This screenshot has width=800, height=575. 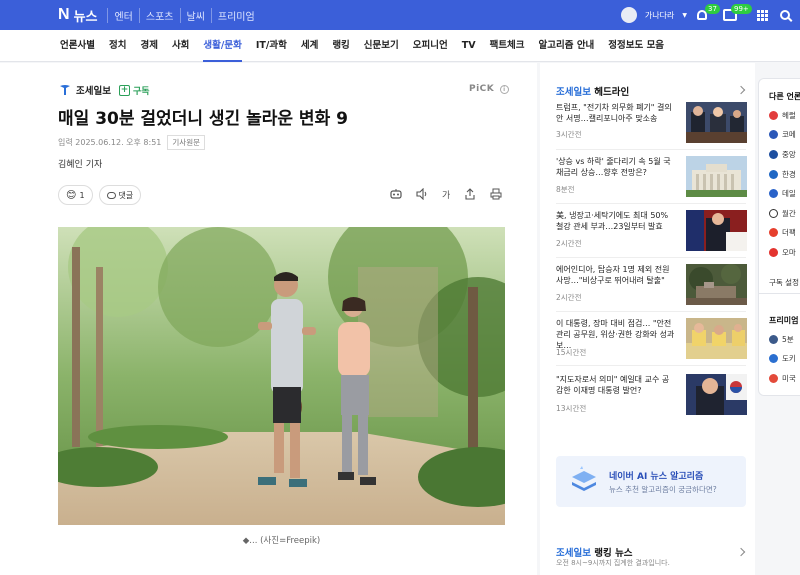 I want to click on comment-button: 댓글, so click(x=120, y=195).